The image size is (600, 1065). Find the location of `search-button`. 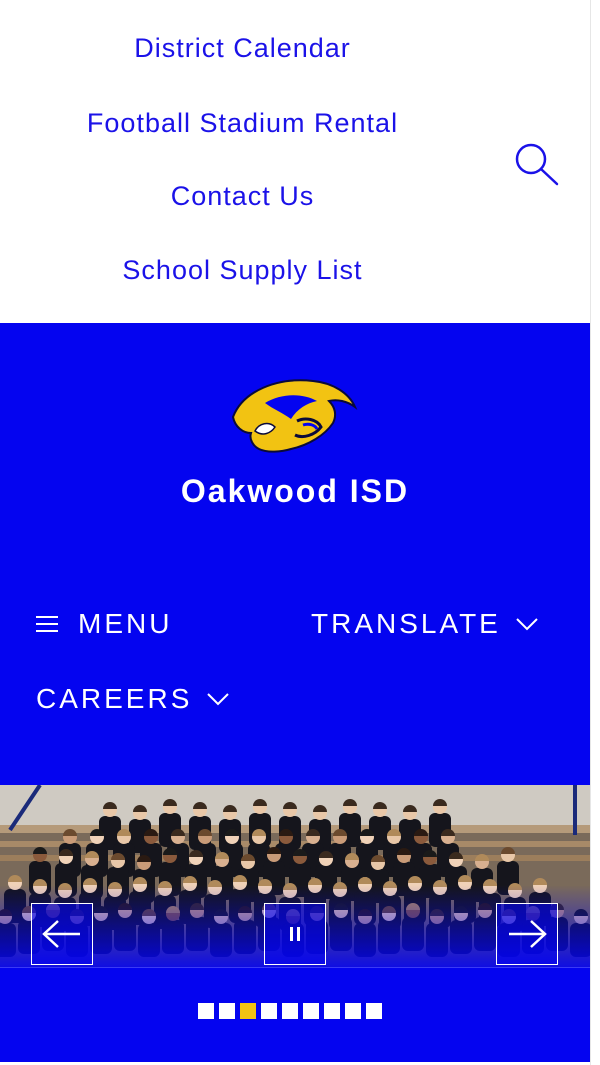

search-button is located at coordinates (536, 164).